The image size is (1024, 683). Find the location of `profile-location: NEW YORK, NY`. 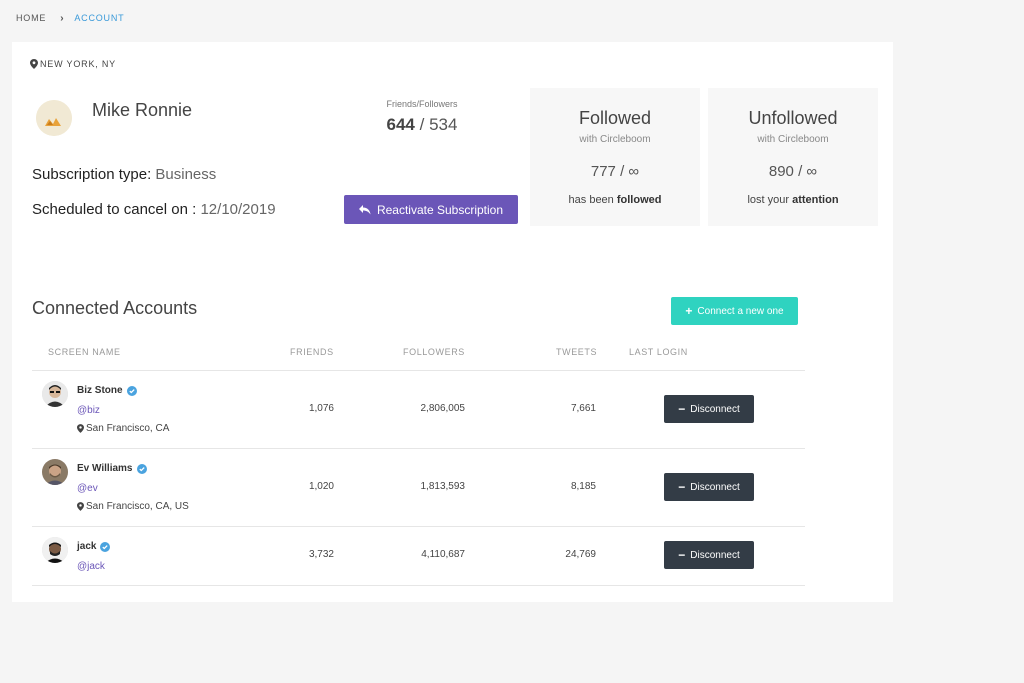

profile-location: NEW YORK, NY is located at coordinates (73, 64).